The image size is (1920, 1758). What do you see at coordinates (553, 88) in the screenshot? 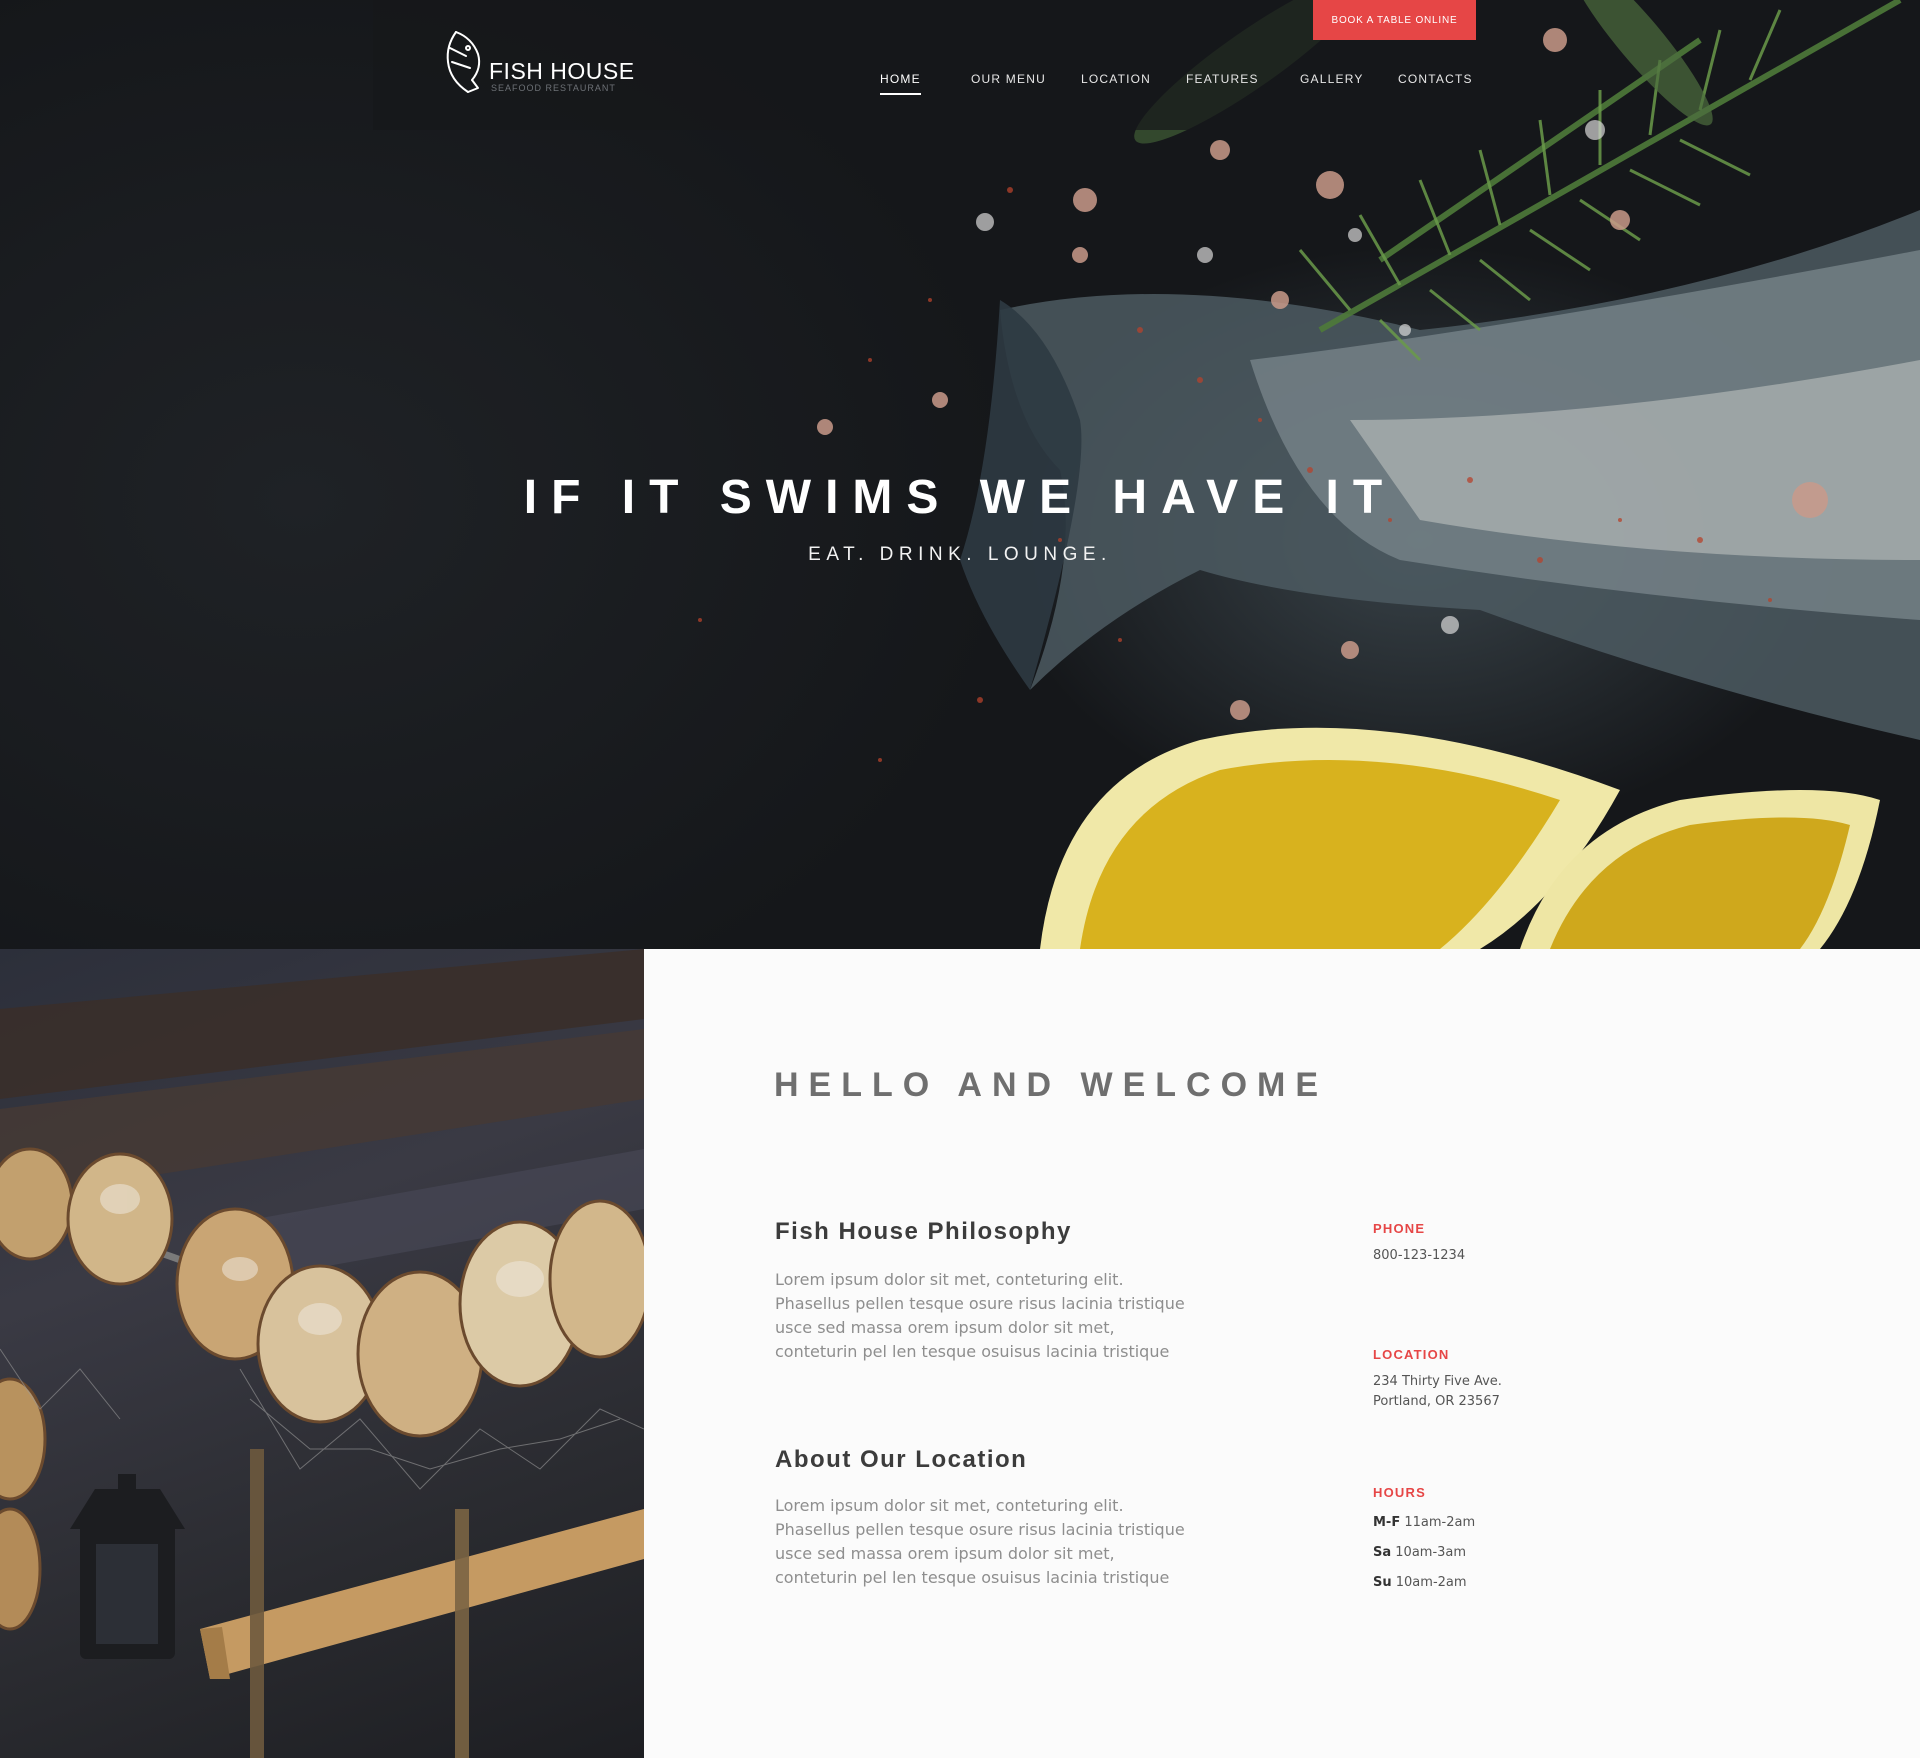
I see `brand-tagline: SEAFOOD RESTAURANT` at bounding box center [553, 88].